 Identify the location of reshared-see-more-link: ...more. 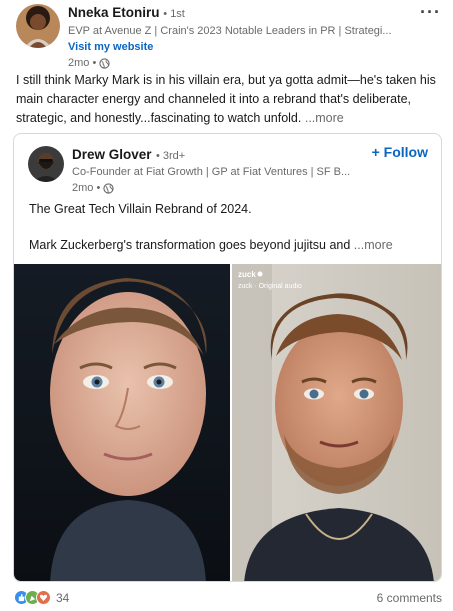
(373, 245).